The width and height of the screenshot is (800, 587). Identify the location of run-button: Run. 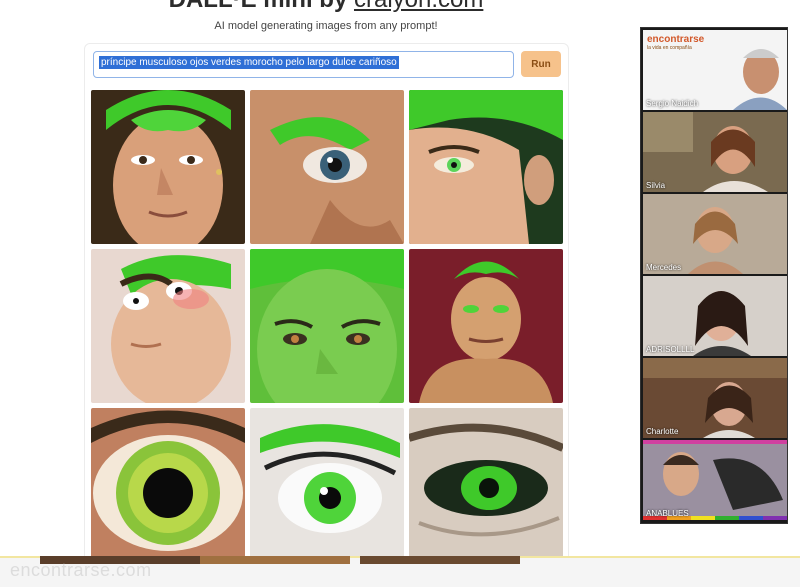
(541, 64).